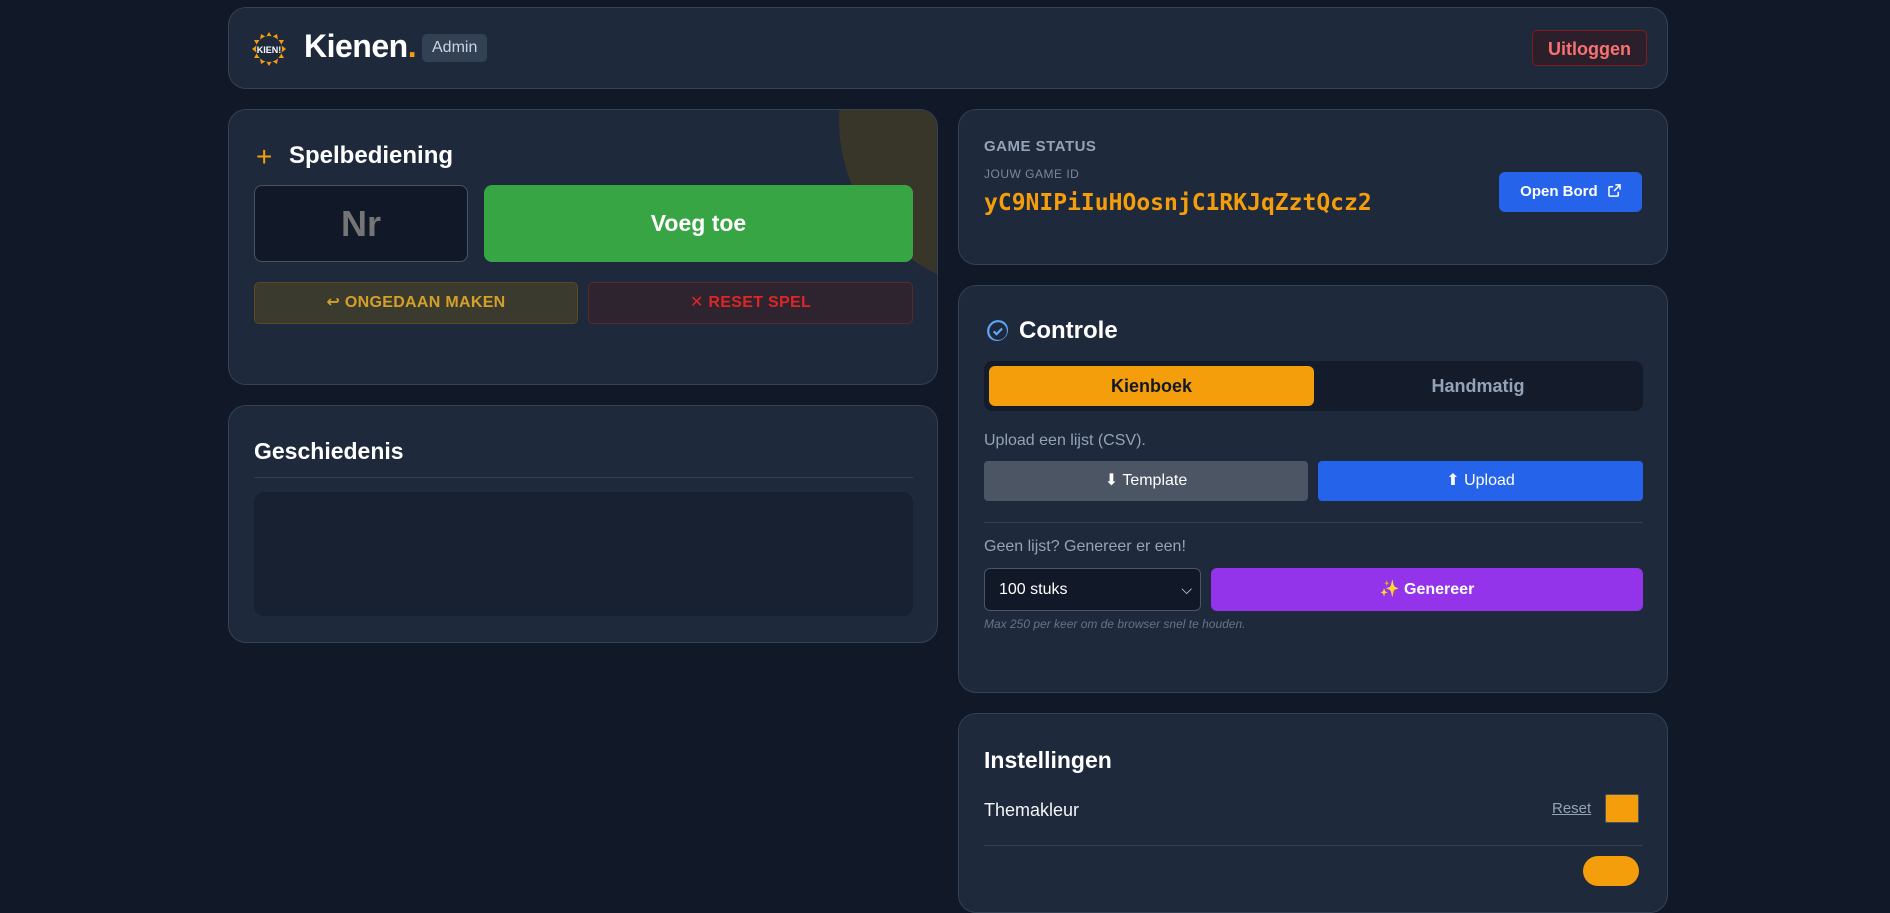 Image resolution: width=1890 pixels, height=913 pixels. What do you see at coordinates (361, 223) in the screenshot?
I see `number-input` at bounding box center [361, 223].